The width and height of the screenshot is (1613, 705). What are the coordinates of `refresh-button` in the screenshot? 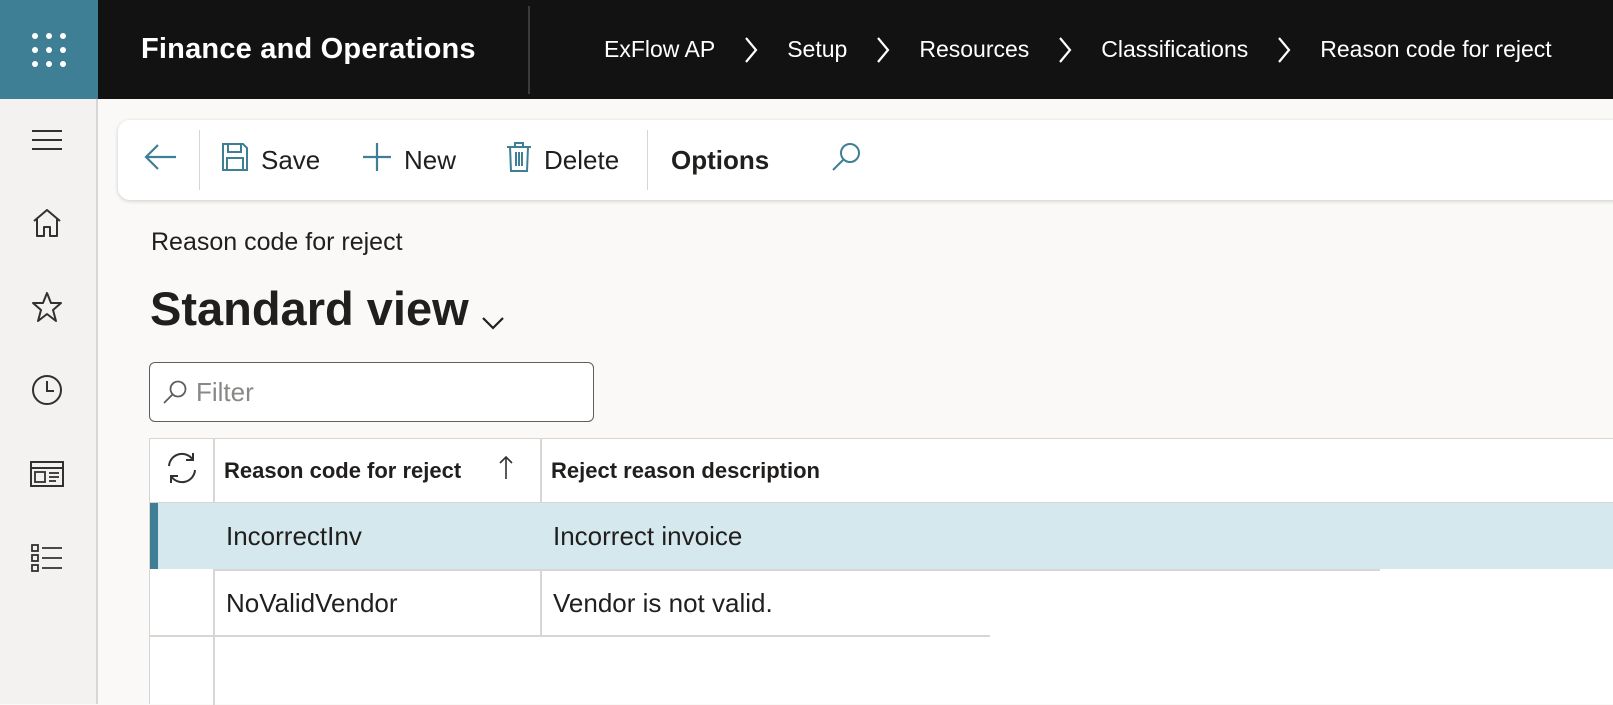 It's located at (182, 471).